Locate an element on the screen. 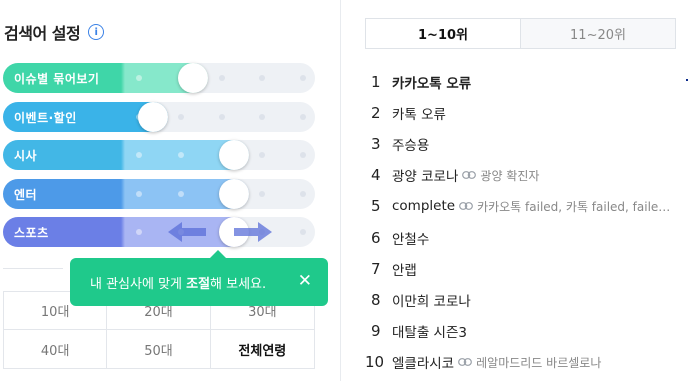 This screenshot has width=689, height=381. slider-label: 엔터 is located at coordinates (26, 195).